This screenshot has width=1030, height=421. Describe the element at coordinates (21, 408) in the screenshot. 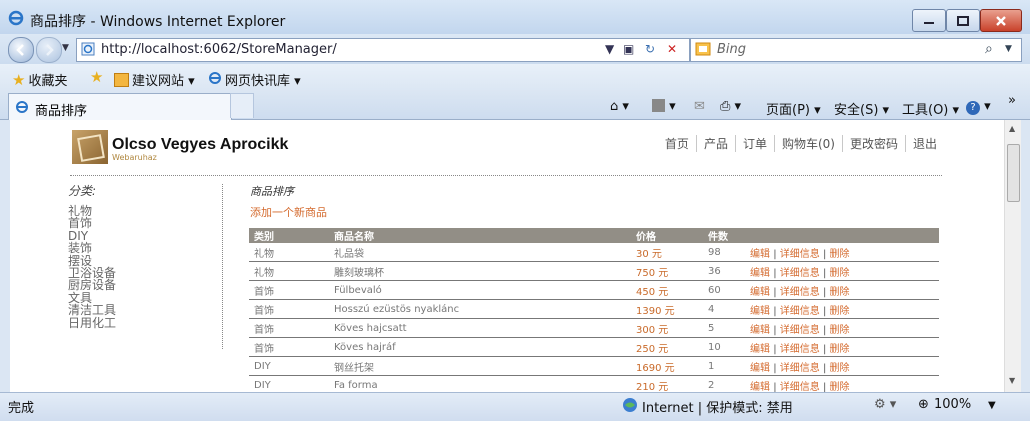

I see `status-text: 完成` at that location.